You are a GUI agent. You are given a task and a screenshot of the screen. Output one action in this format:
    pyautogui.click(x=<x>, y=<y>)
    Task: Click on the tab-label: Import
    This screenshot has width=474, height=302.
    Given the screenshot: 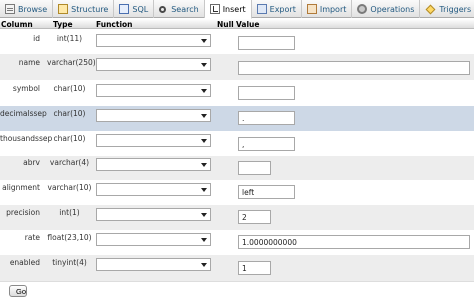 What is the action you would take?
    pyautogui.click(x=333, y=9)
    